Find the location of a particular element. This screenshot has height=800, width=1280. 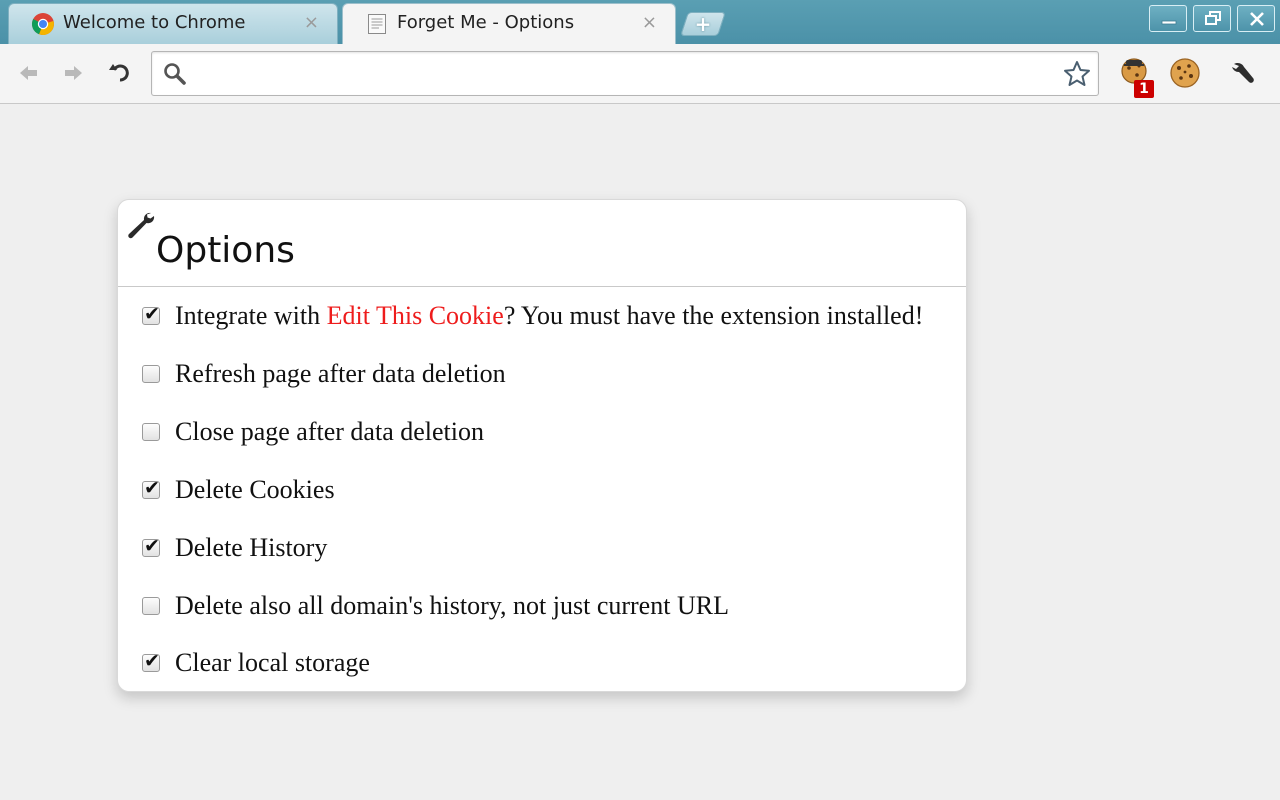

forward-arrow-icon is located at coordinates (73, 73).